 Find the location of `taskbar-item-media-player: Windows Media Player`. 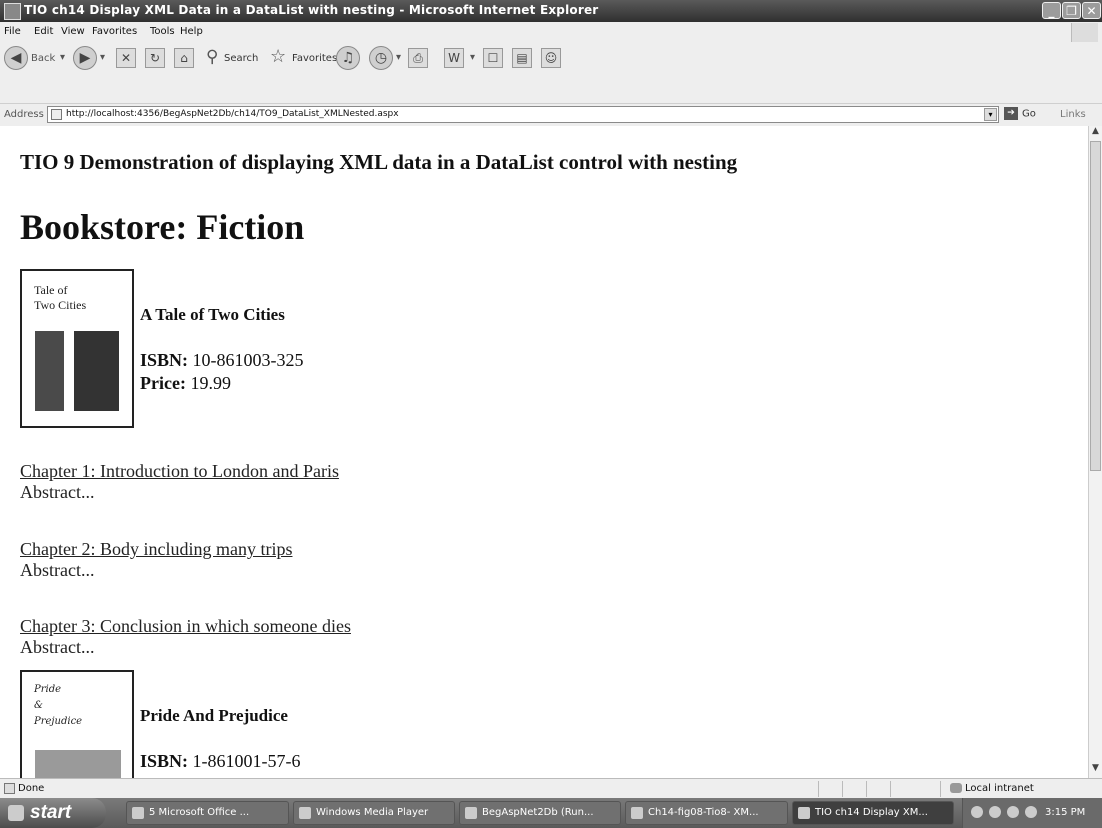

taskbar-item-media-player: Windows Media Player is located at coordinates (374, 813).